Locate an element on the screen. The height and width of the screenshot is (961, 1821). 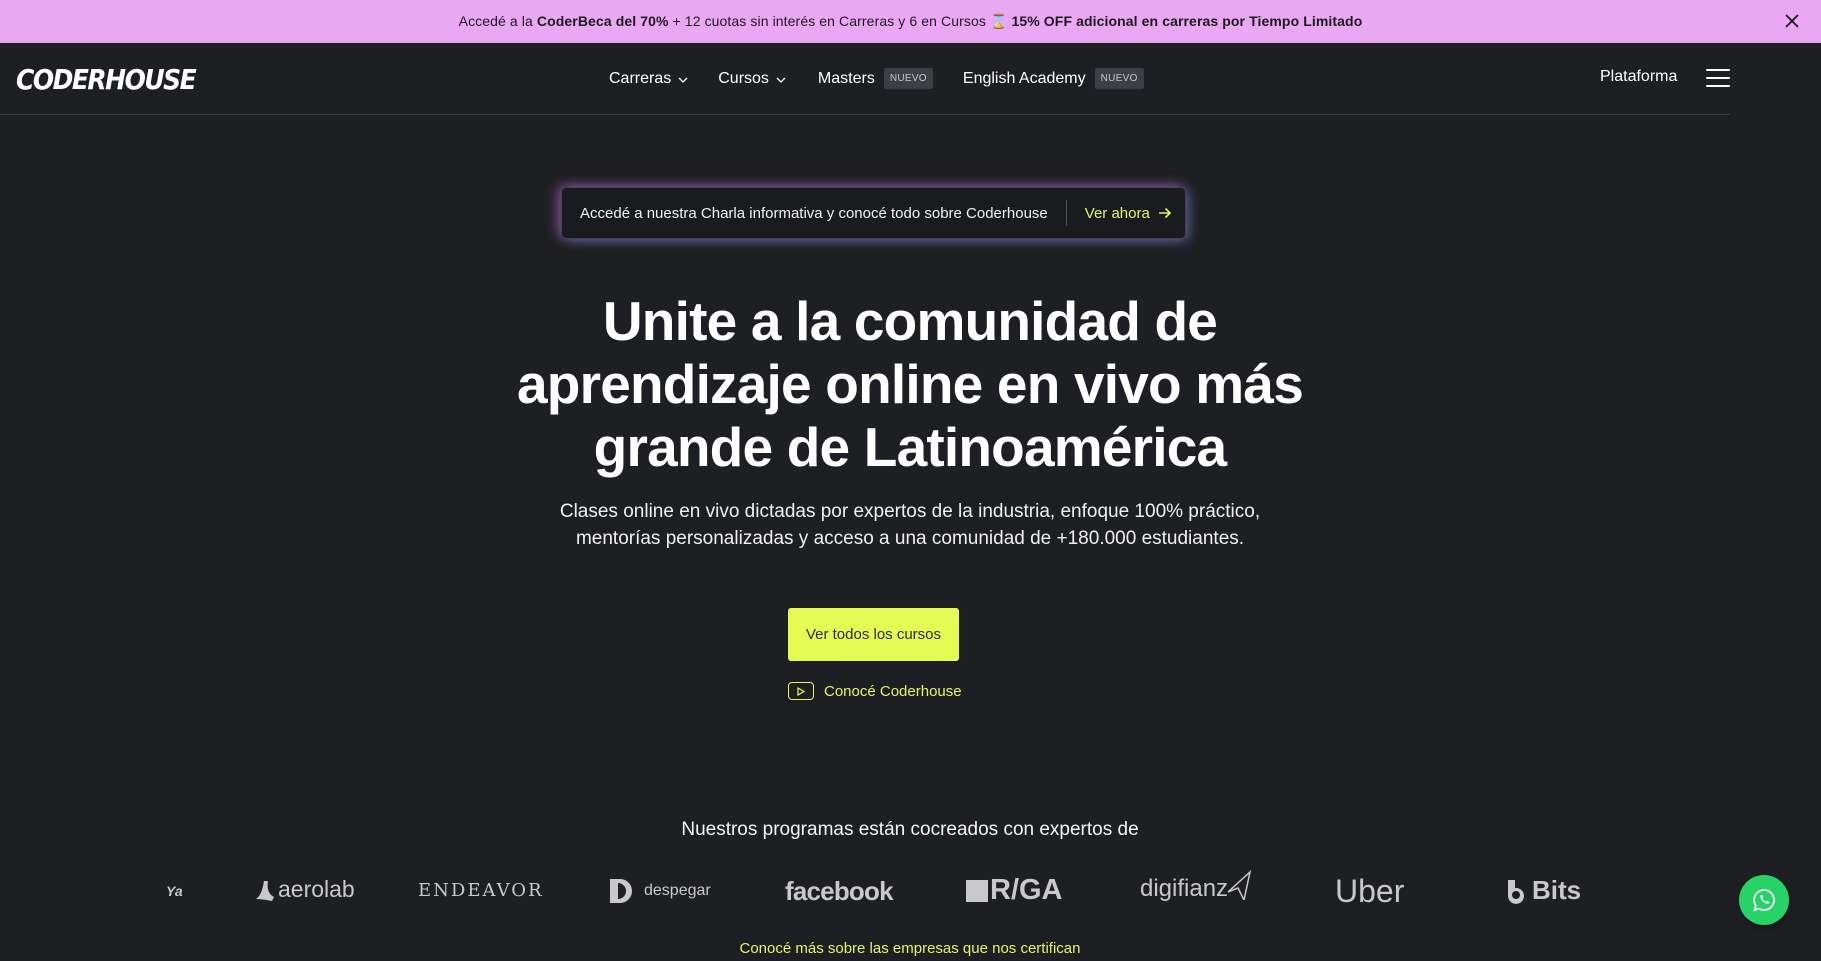
aerolab-logo: aerolab is located at coordinates (303, 889).